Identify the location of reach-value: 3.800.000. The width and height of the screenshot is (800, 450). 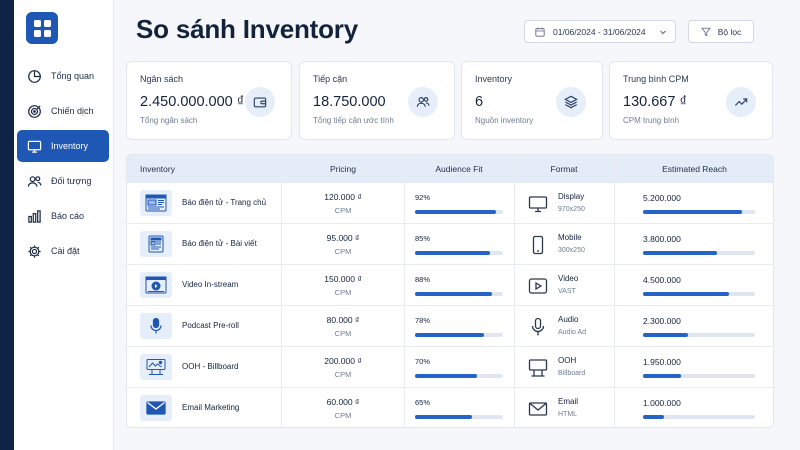
(662, 239).